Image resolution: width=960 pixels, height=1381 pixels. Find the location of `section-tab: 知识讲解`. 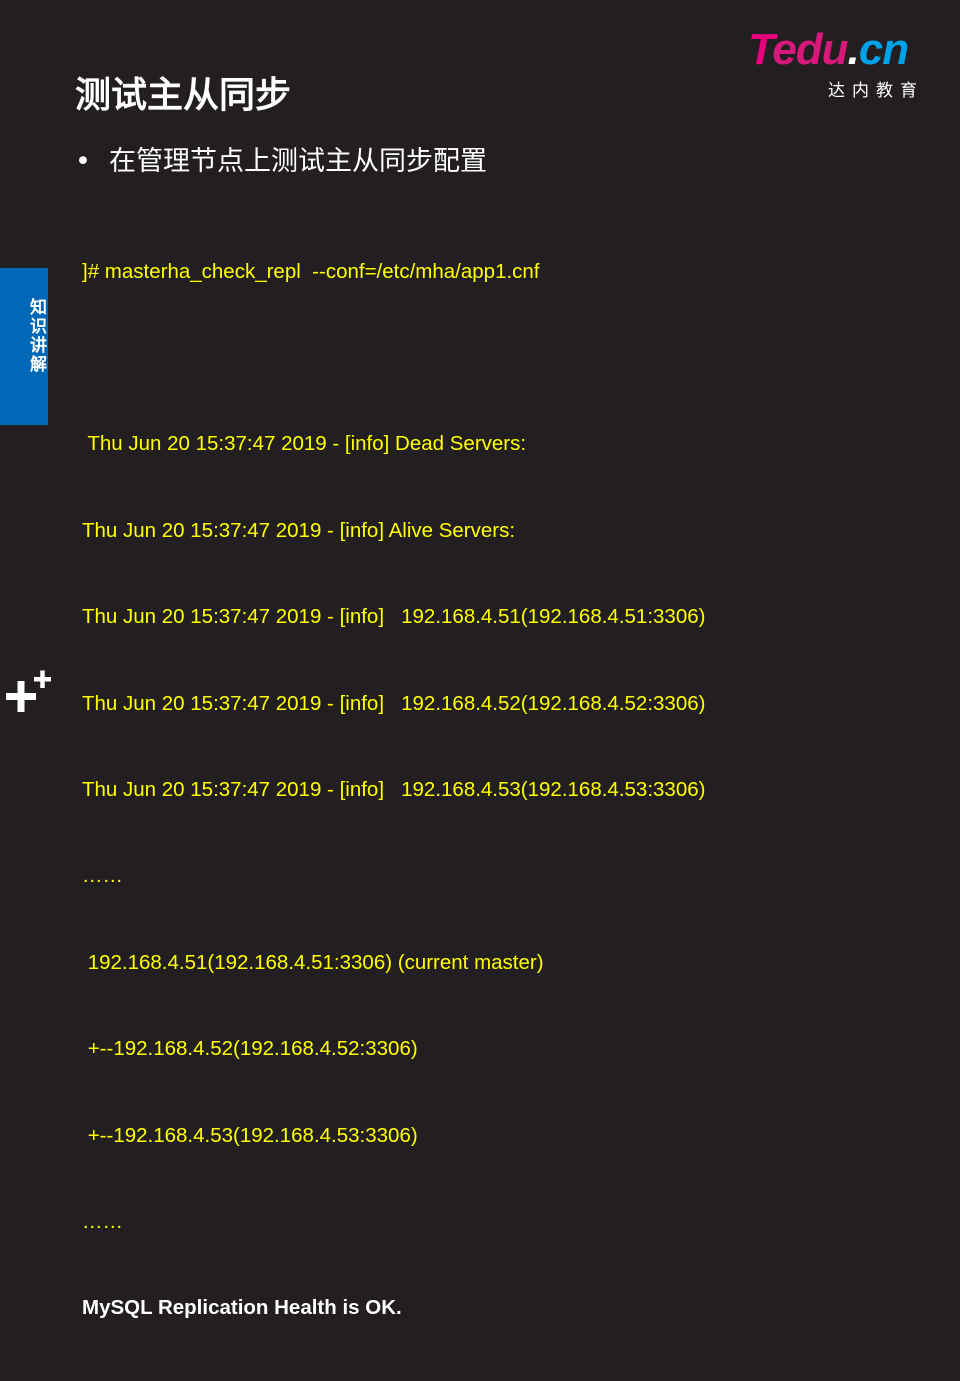

section-tab: 知识讲解 is located at coordinates (24, 346).